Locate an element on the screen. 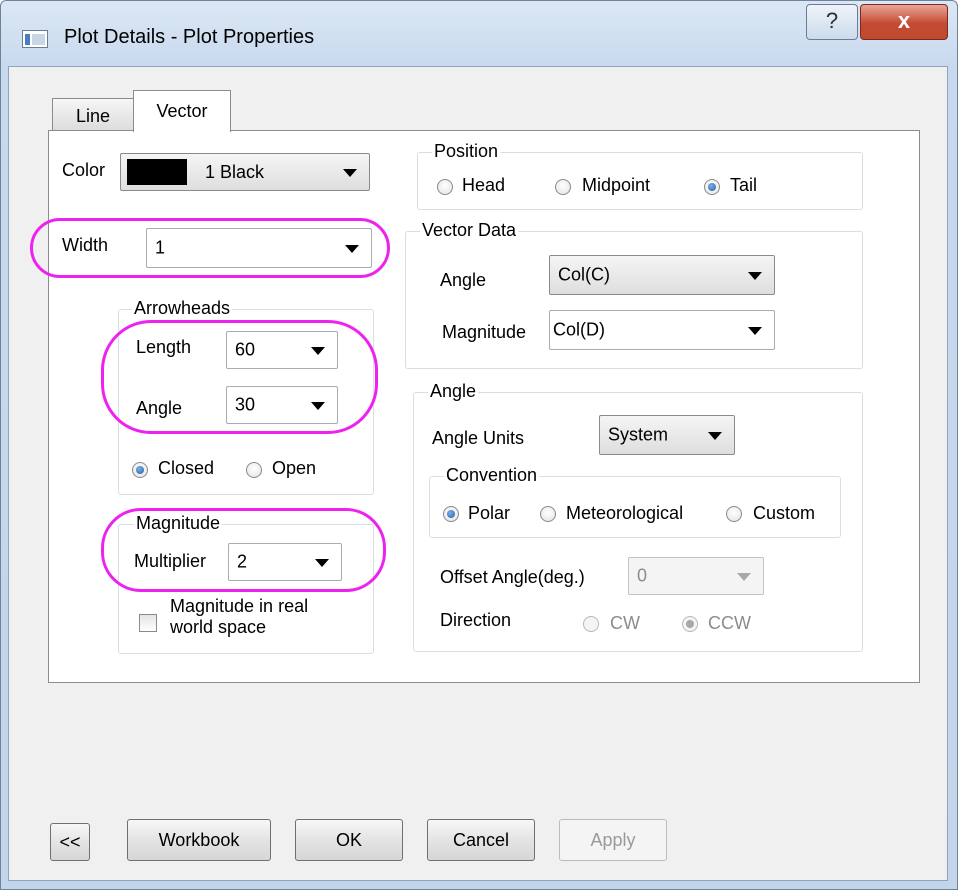 The height and width of the screenshot is (890, 958). help-button: ? is located at coordinates (832, 22).